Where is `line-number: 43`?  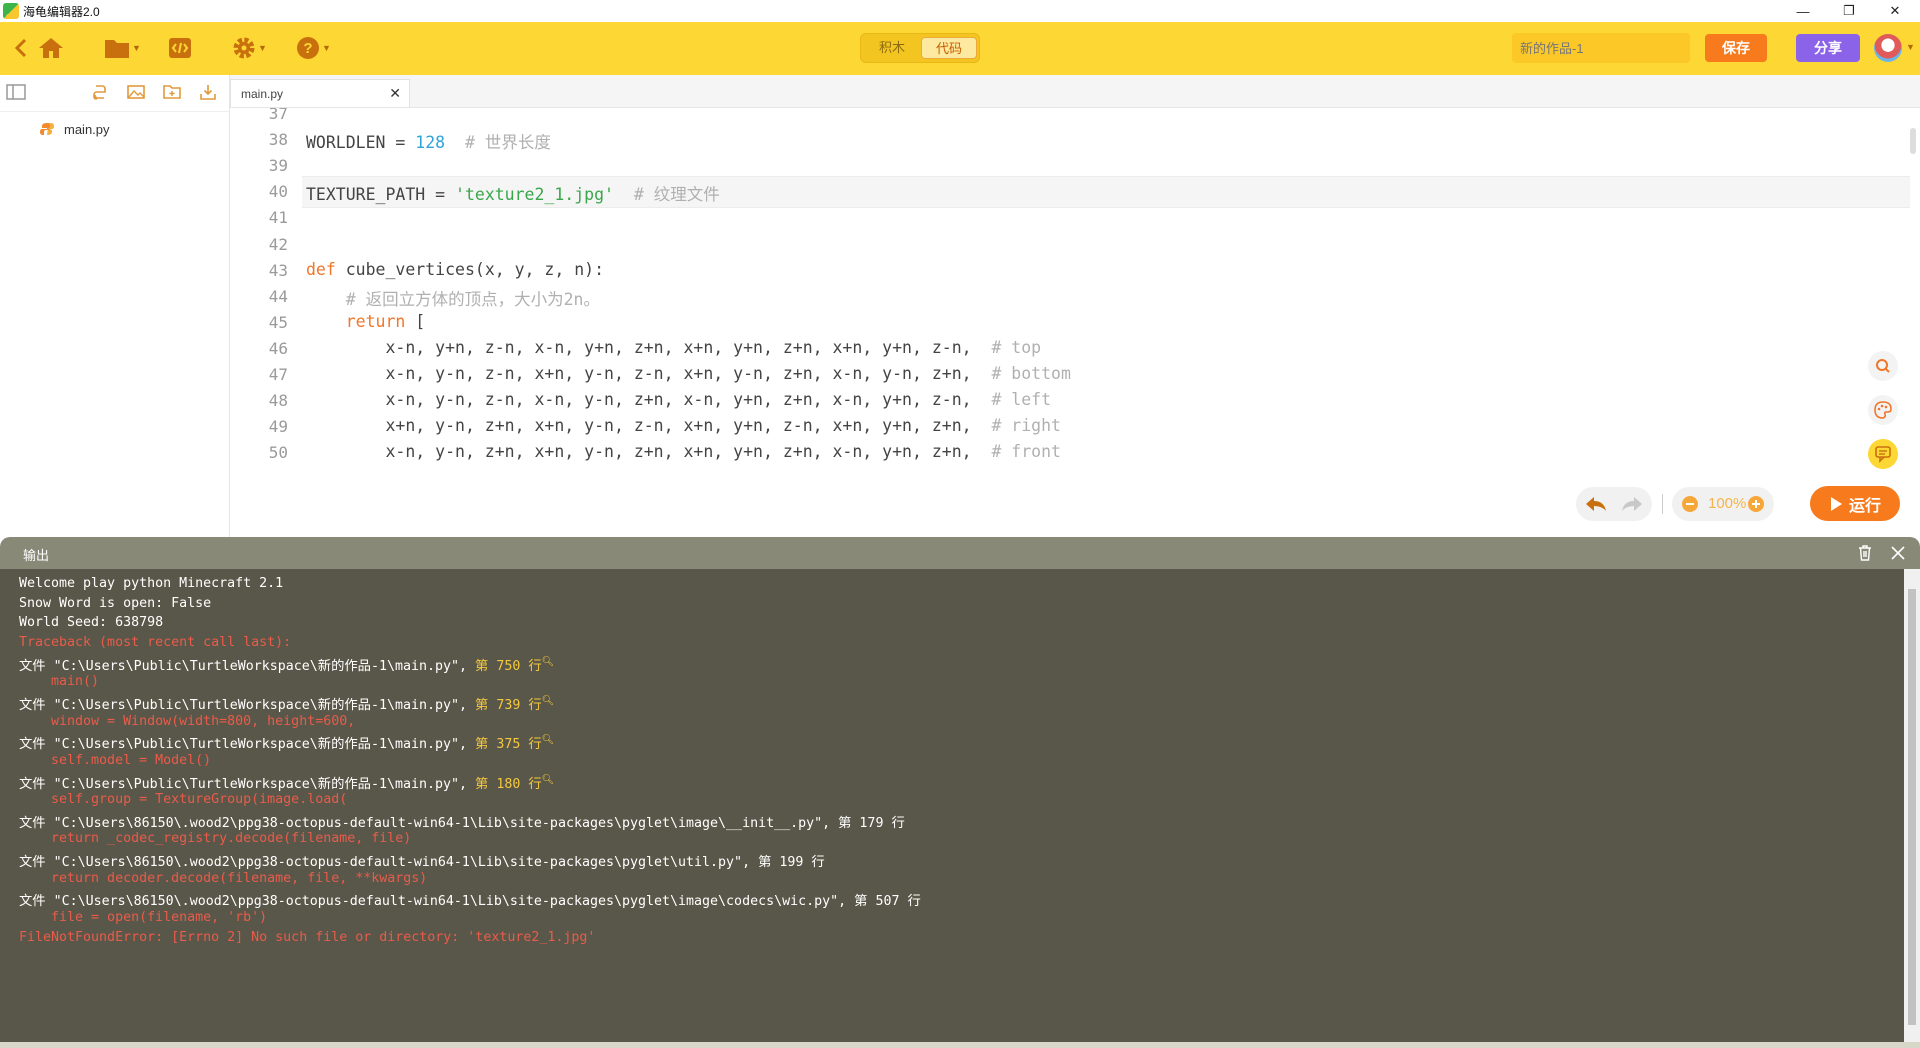 line-number: 43 is located at coordinates (278, 270).